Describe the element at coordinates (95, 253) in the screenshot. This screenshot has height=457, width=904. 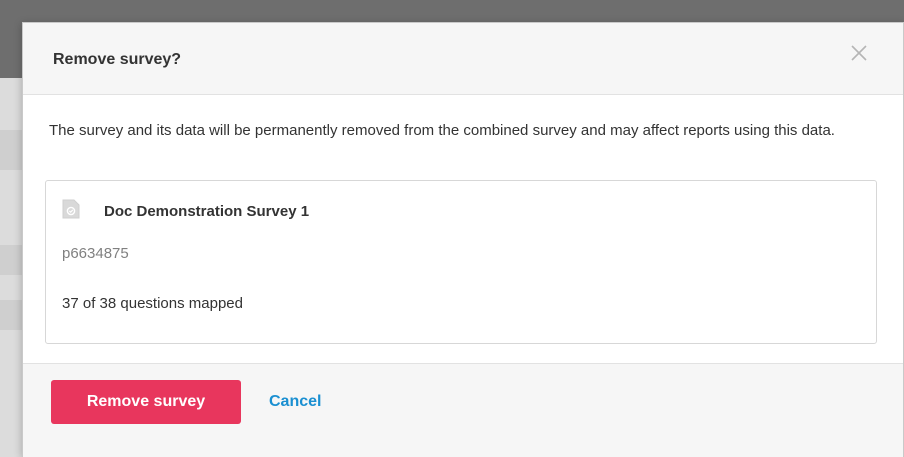
I see `survey-id: p6634875` at that location.